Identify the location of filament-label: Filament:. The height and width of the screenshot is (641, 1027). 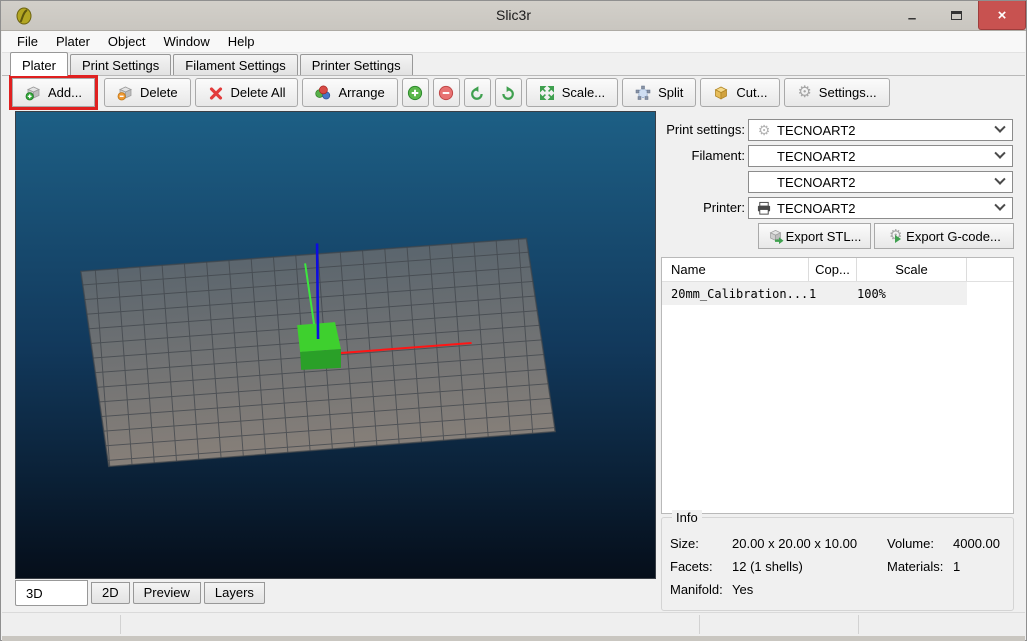
(718, 155).